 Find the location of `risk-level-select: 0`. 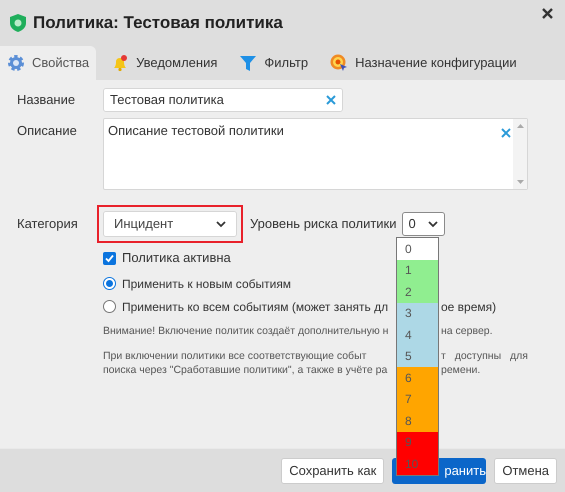

risk-level-select: 0 is located at coordinates (423, 224).